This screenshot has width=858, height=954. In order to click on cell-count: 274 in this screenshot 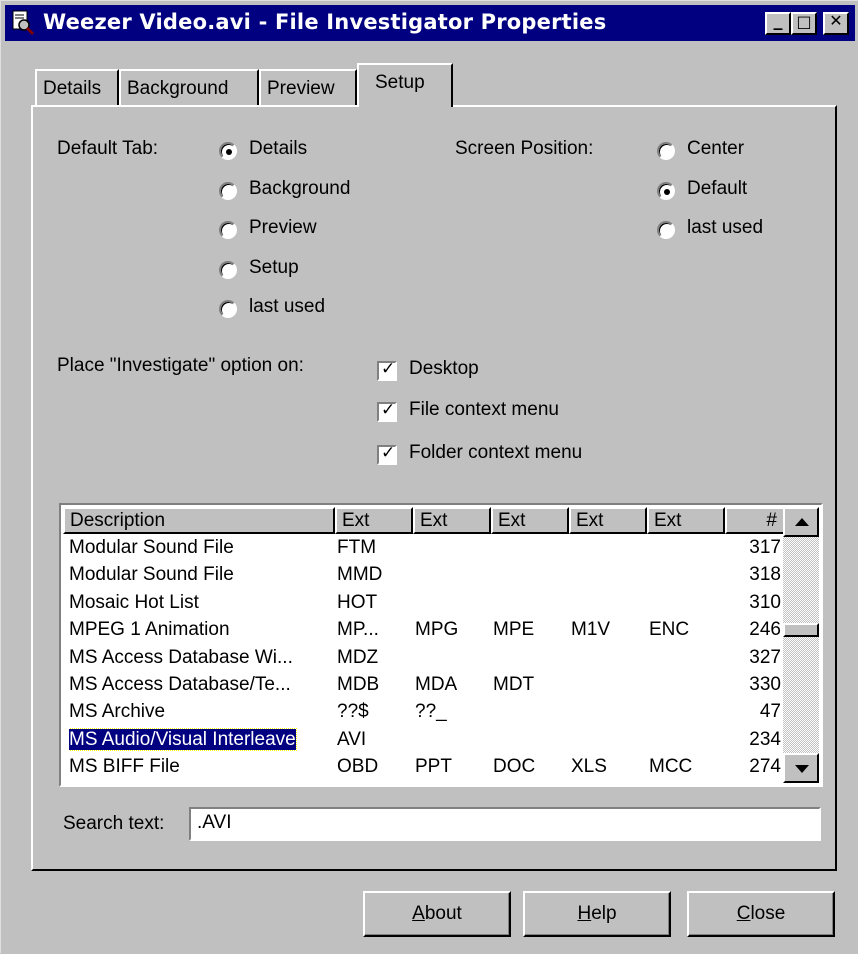, I will do `click(765, 767)`.